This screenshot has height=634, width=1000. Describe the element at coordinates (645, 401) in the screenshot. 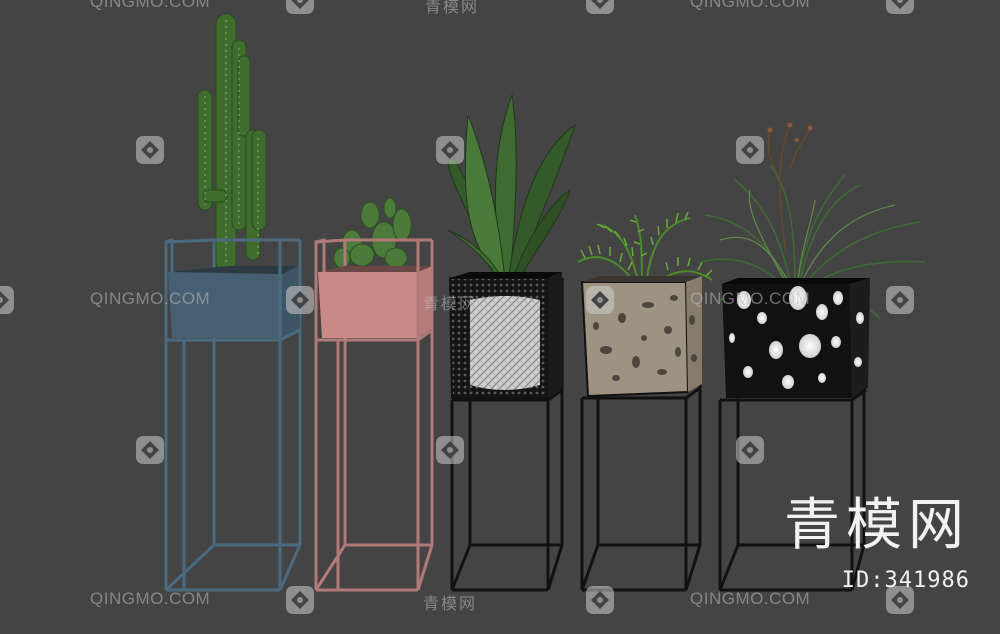

I see `terrazzo-stand` at that location.